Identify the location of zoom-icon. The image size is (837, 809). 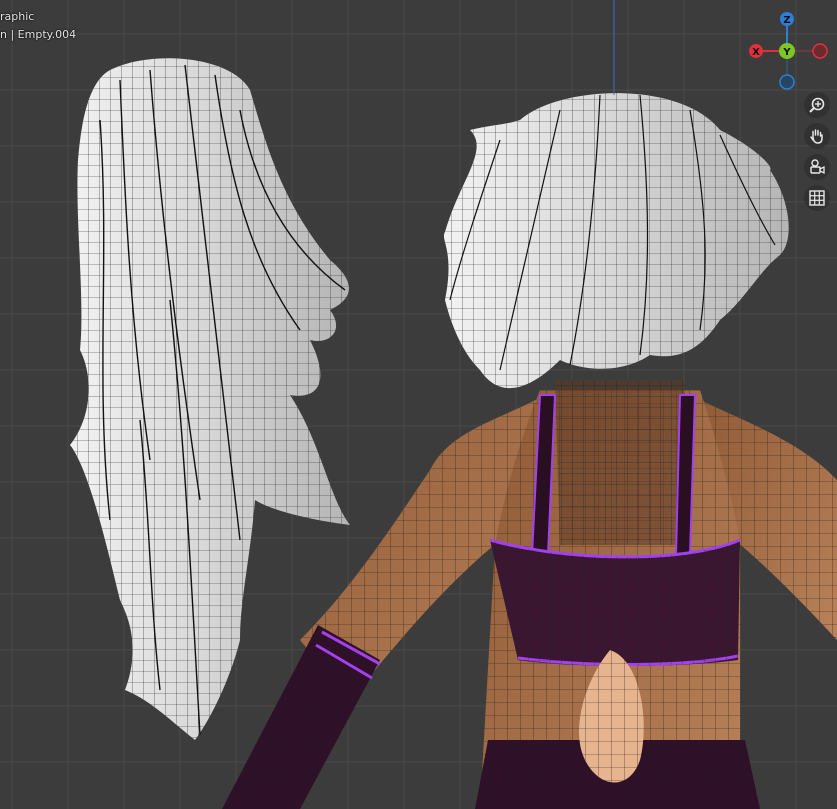
(817, 105).